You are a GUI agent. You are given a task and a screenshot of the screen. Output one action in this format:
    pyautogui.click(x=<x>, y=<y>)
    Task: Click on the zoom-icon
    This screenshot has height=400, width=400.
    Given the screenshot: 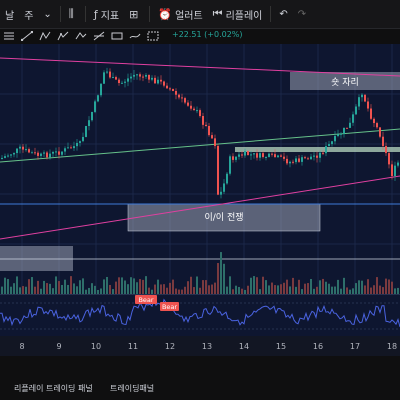 What is the action you would take?
    pyautogui.click(x=153, y=36)
    